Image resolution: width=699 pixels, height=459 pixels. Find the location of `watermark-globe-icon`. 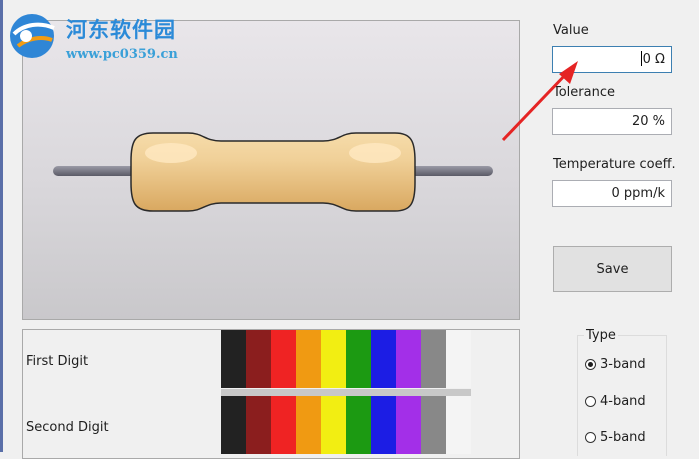

watermark-globe-icon is located at coordinates (32, 36).